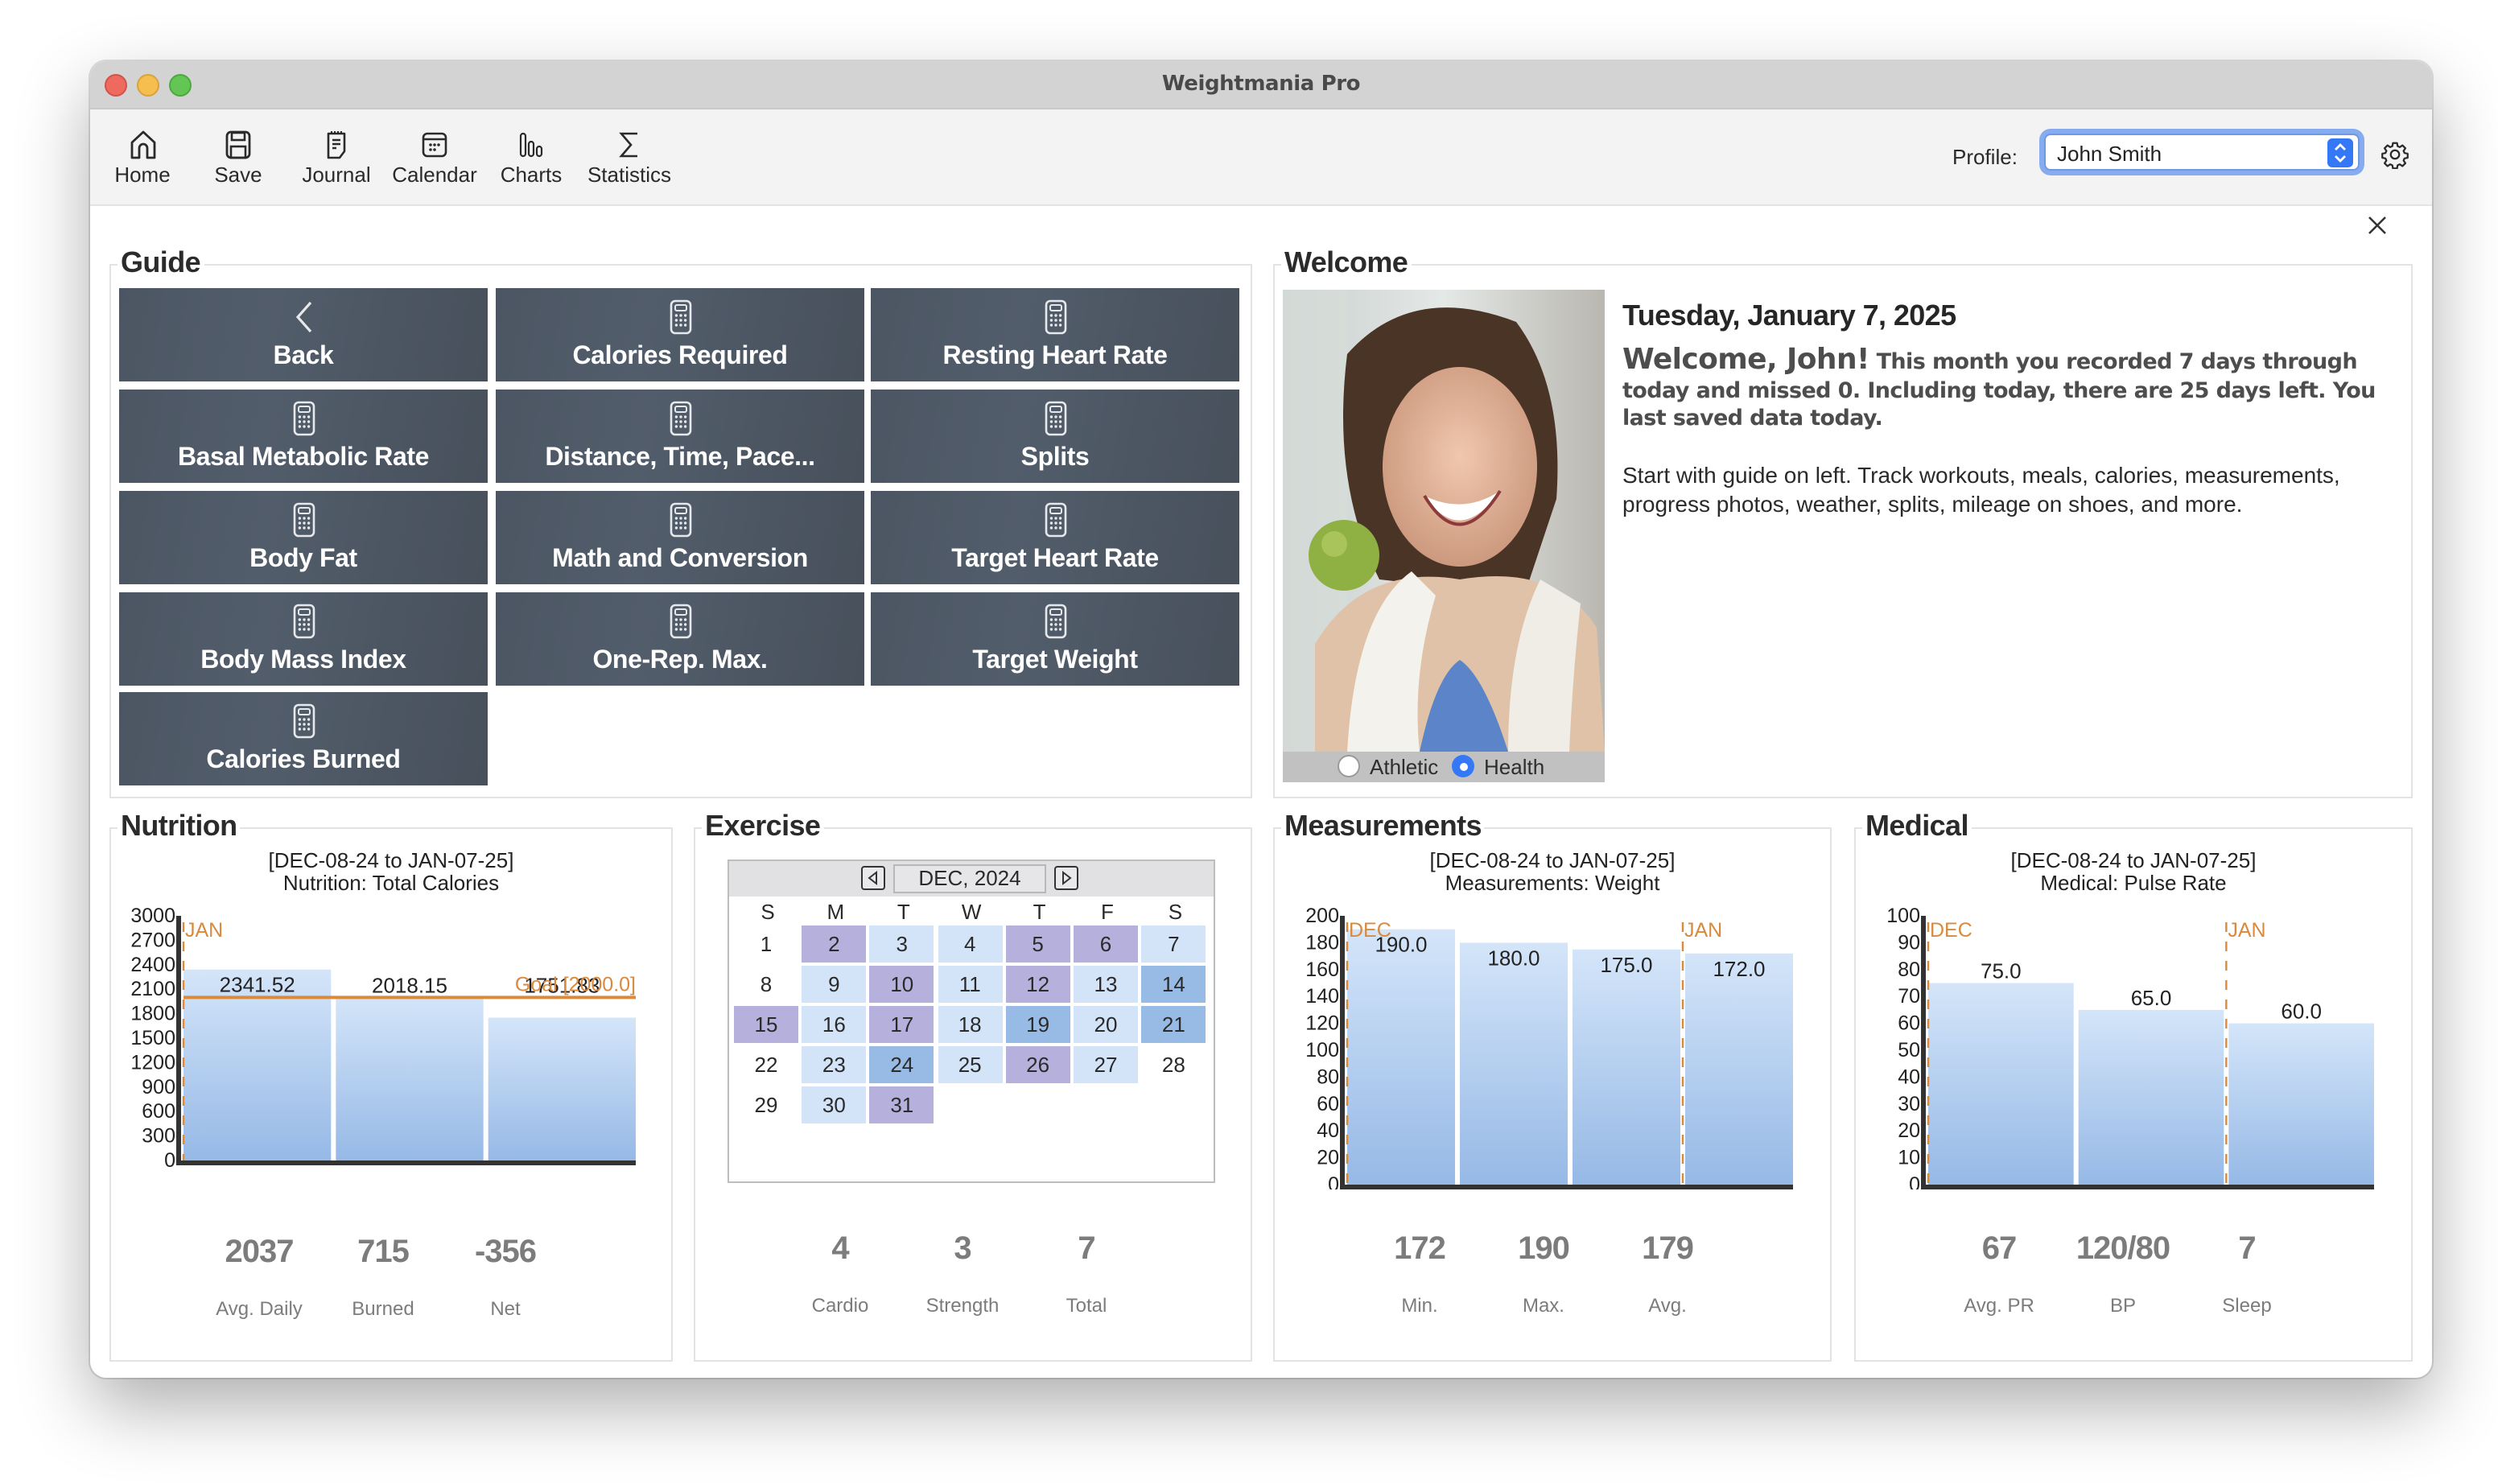 This screenshot has height=1484, width=2498. I want to click on calendar-day: 20, so click(1106, 1024).